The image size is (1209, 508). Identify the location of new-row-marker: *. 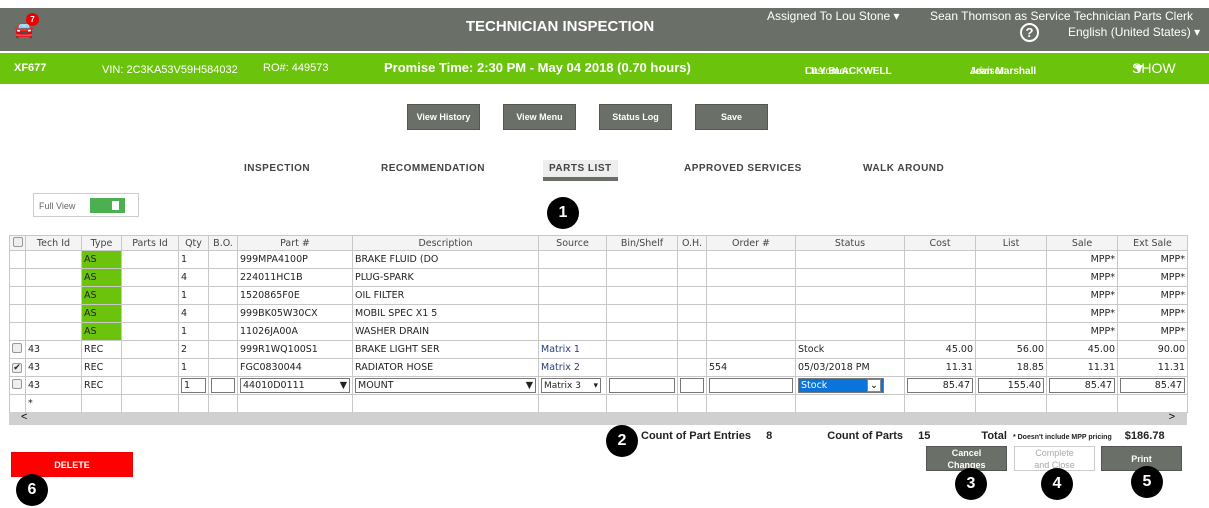
(53, 403).